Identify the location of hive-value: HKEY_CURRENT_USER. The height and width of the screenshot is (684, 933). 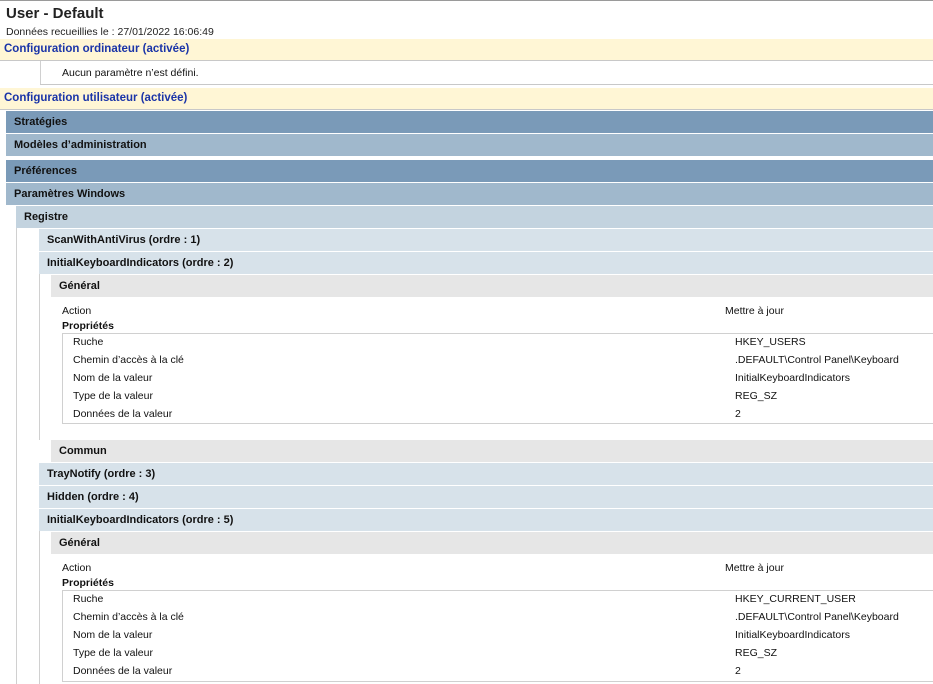
(795, 599).